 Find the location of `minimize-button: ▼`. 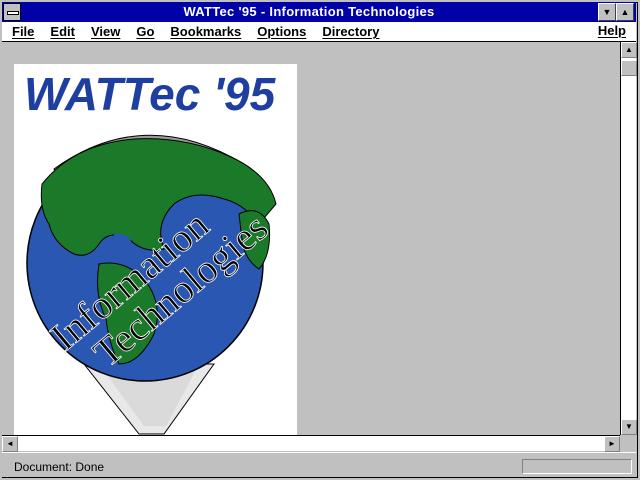

minimize-button: ▼ is located at coordinates (607, 12).